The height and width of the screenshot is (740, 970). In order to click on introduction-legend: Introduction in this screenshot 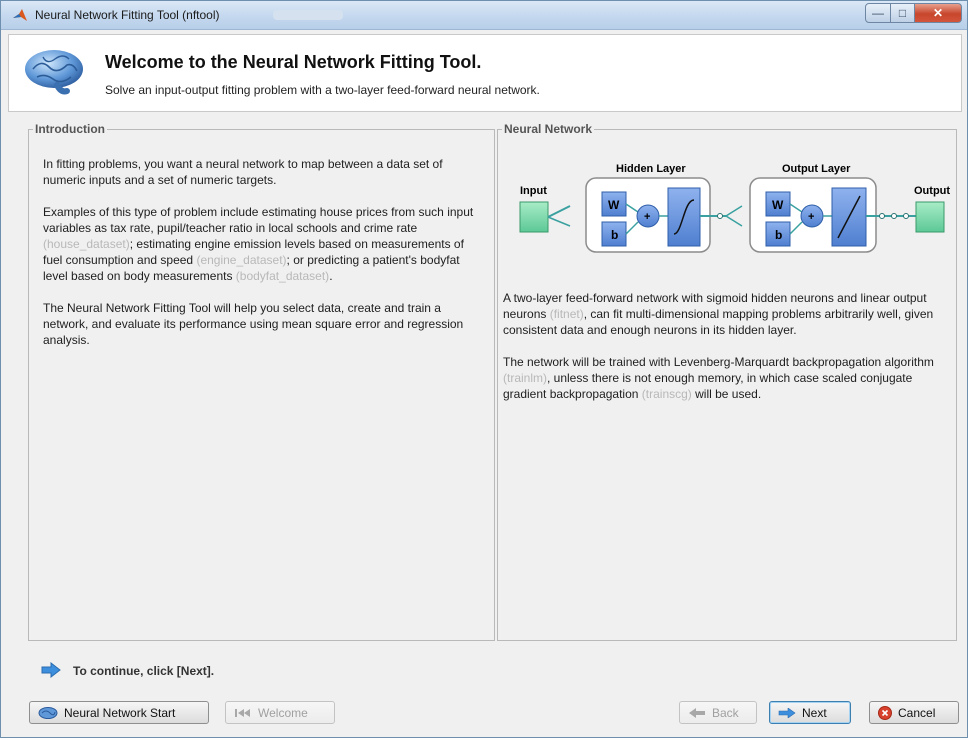, I will do `click(70, 129)`.